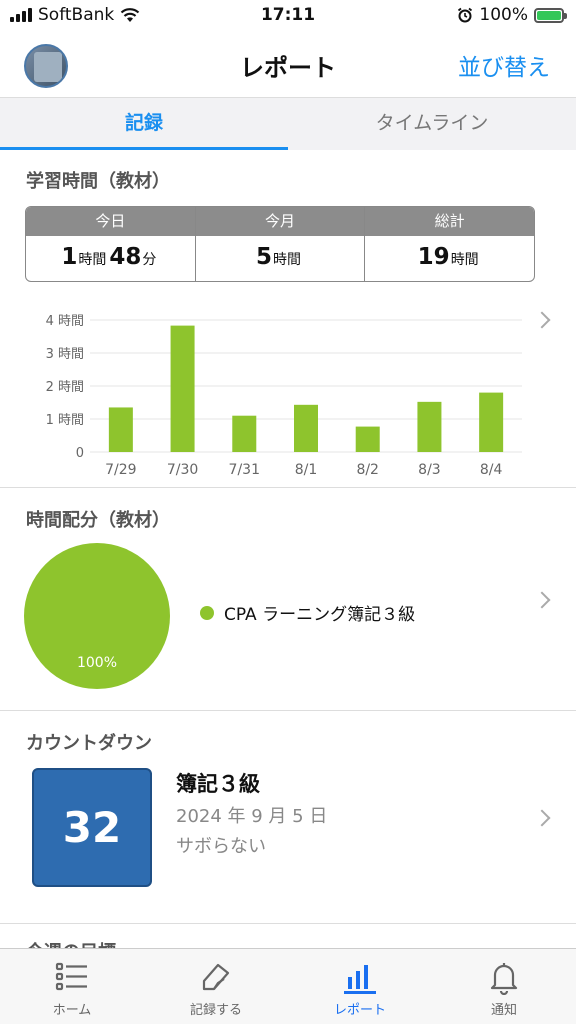 This screenshot has height=1024, width=576. Describe the element at coordinates (432, 124) in the screenshot. I see `tab-timeline: タイムライン` at that location.